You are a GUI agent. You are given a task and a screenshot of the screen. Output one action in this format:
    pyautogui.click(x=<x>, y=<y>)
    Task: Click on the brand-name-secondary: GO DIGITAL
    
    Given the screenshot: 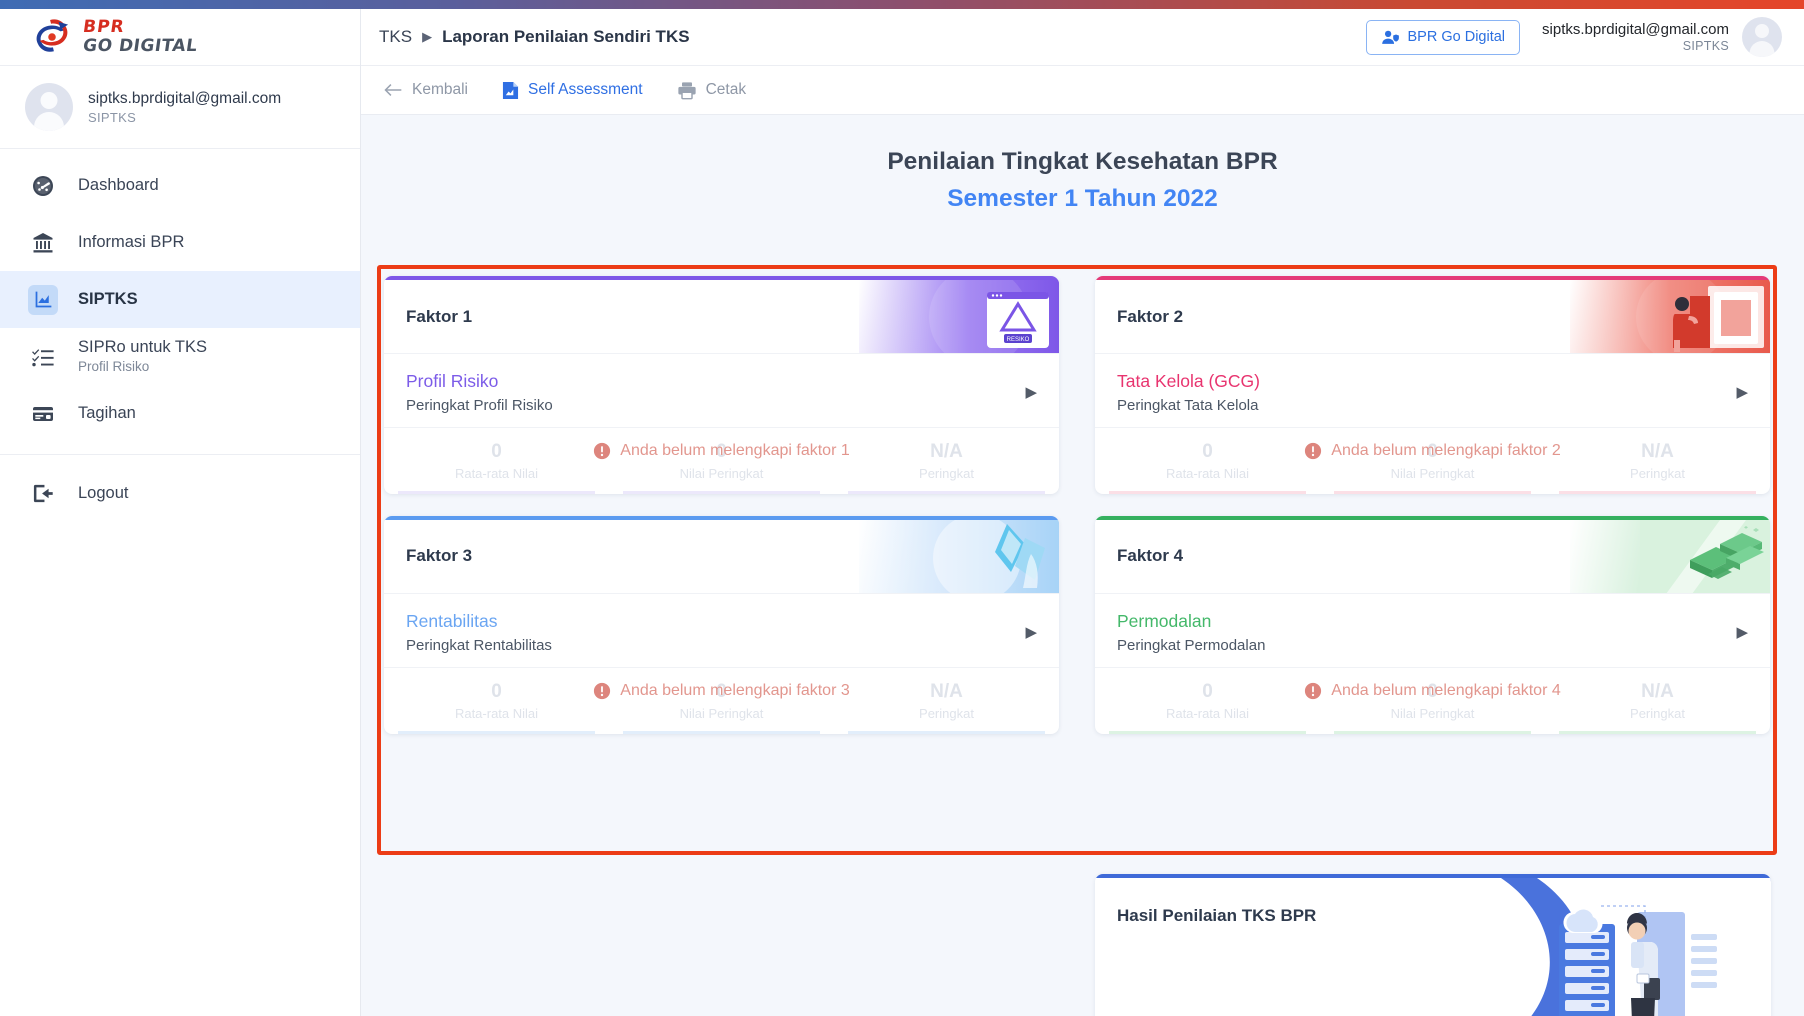 What is the action you would take?
    pyautogui.click(x=140, y=46)
    